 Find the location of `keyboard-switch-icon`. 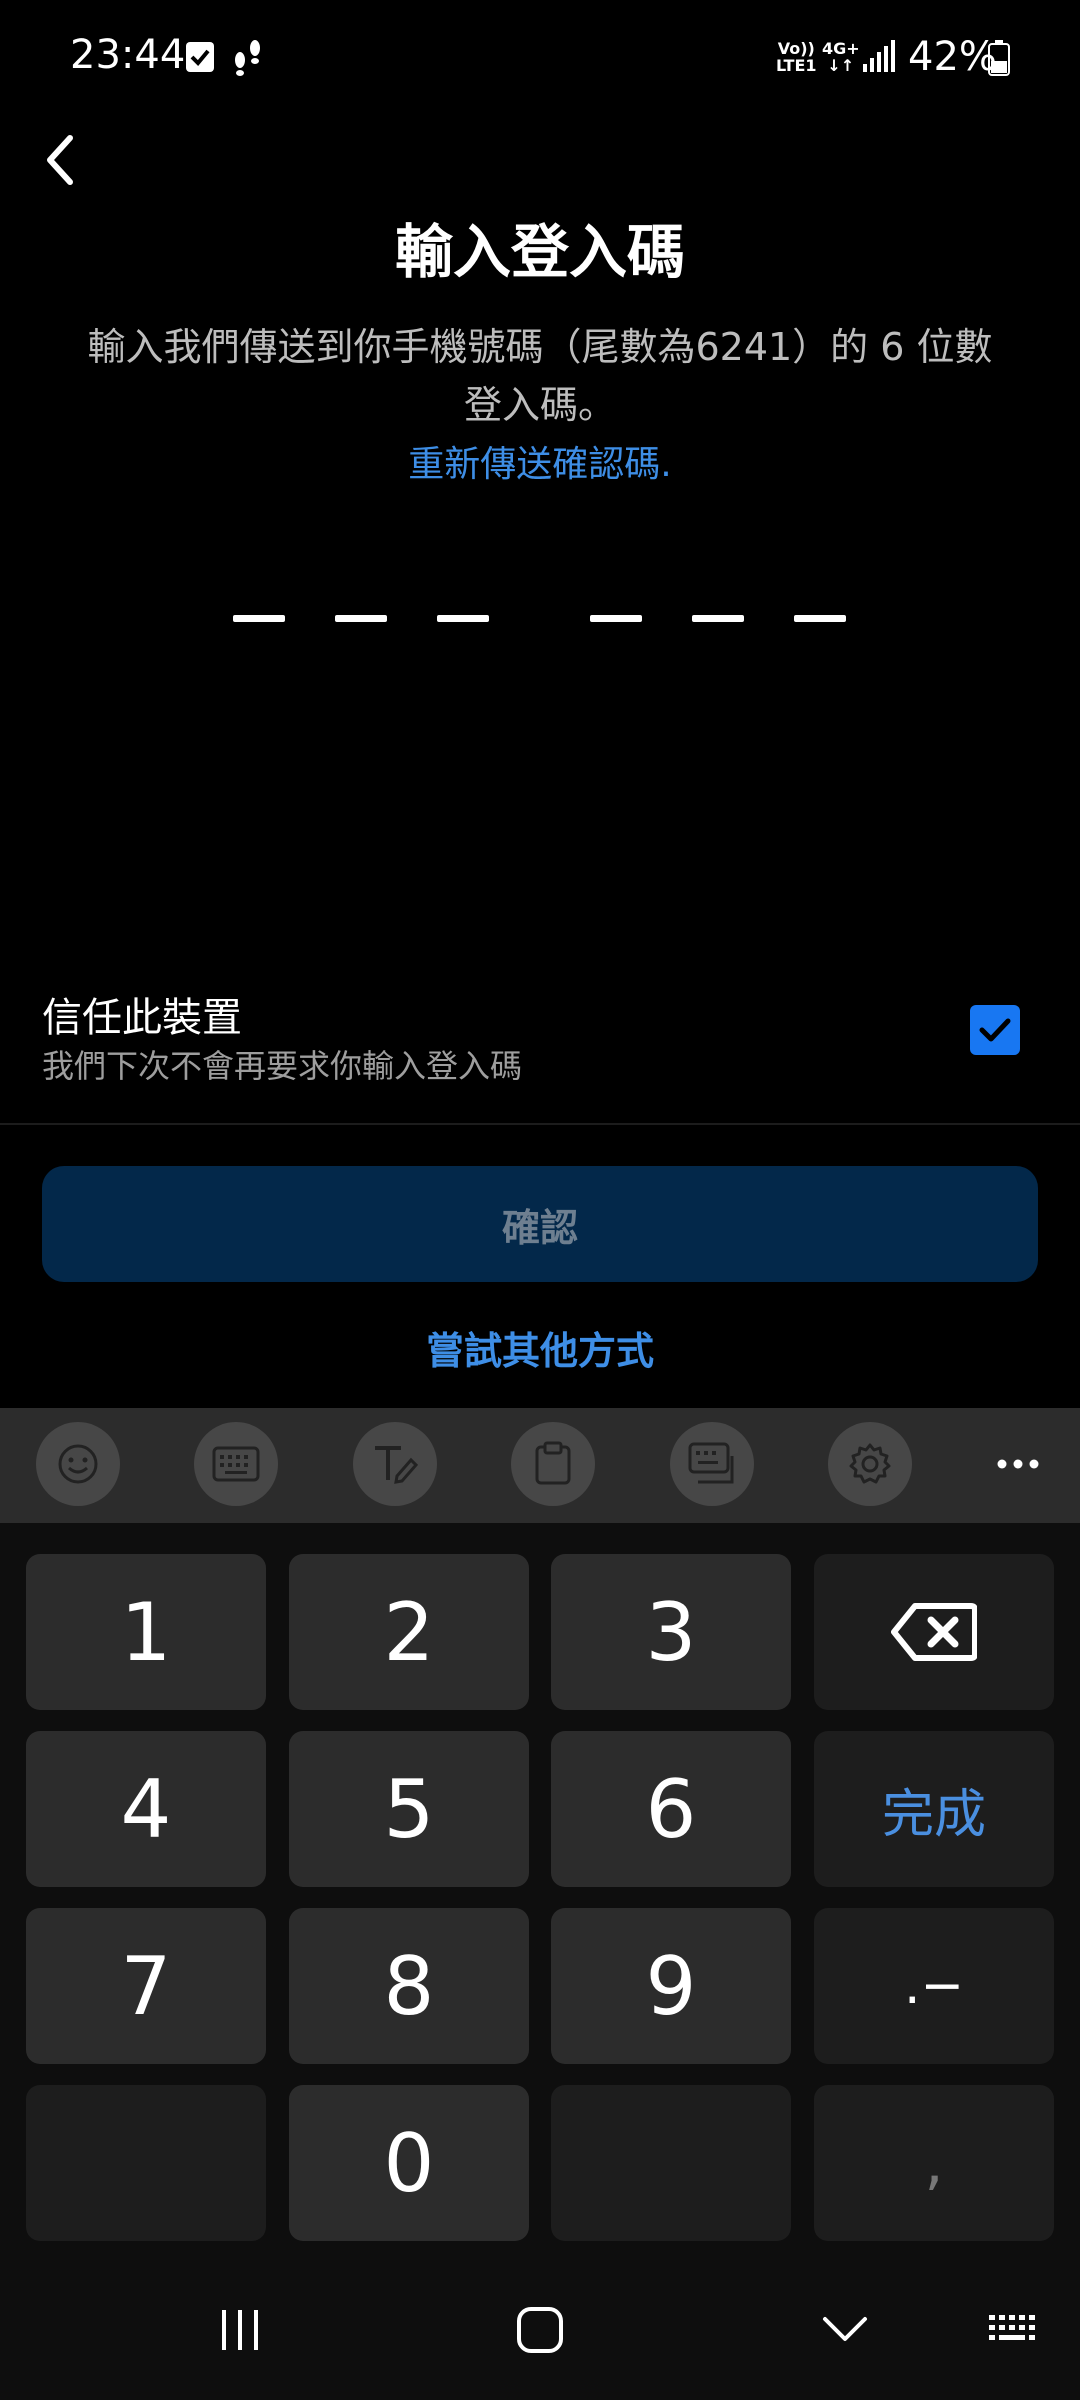

keyboard-switch-icon is located at coordinates (1012, 2327).